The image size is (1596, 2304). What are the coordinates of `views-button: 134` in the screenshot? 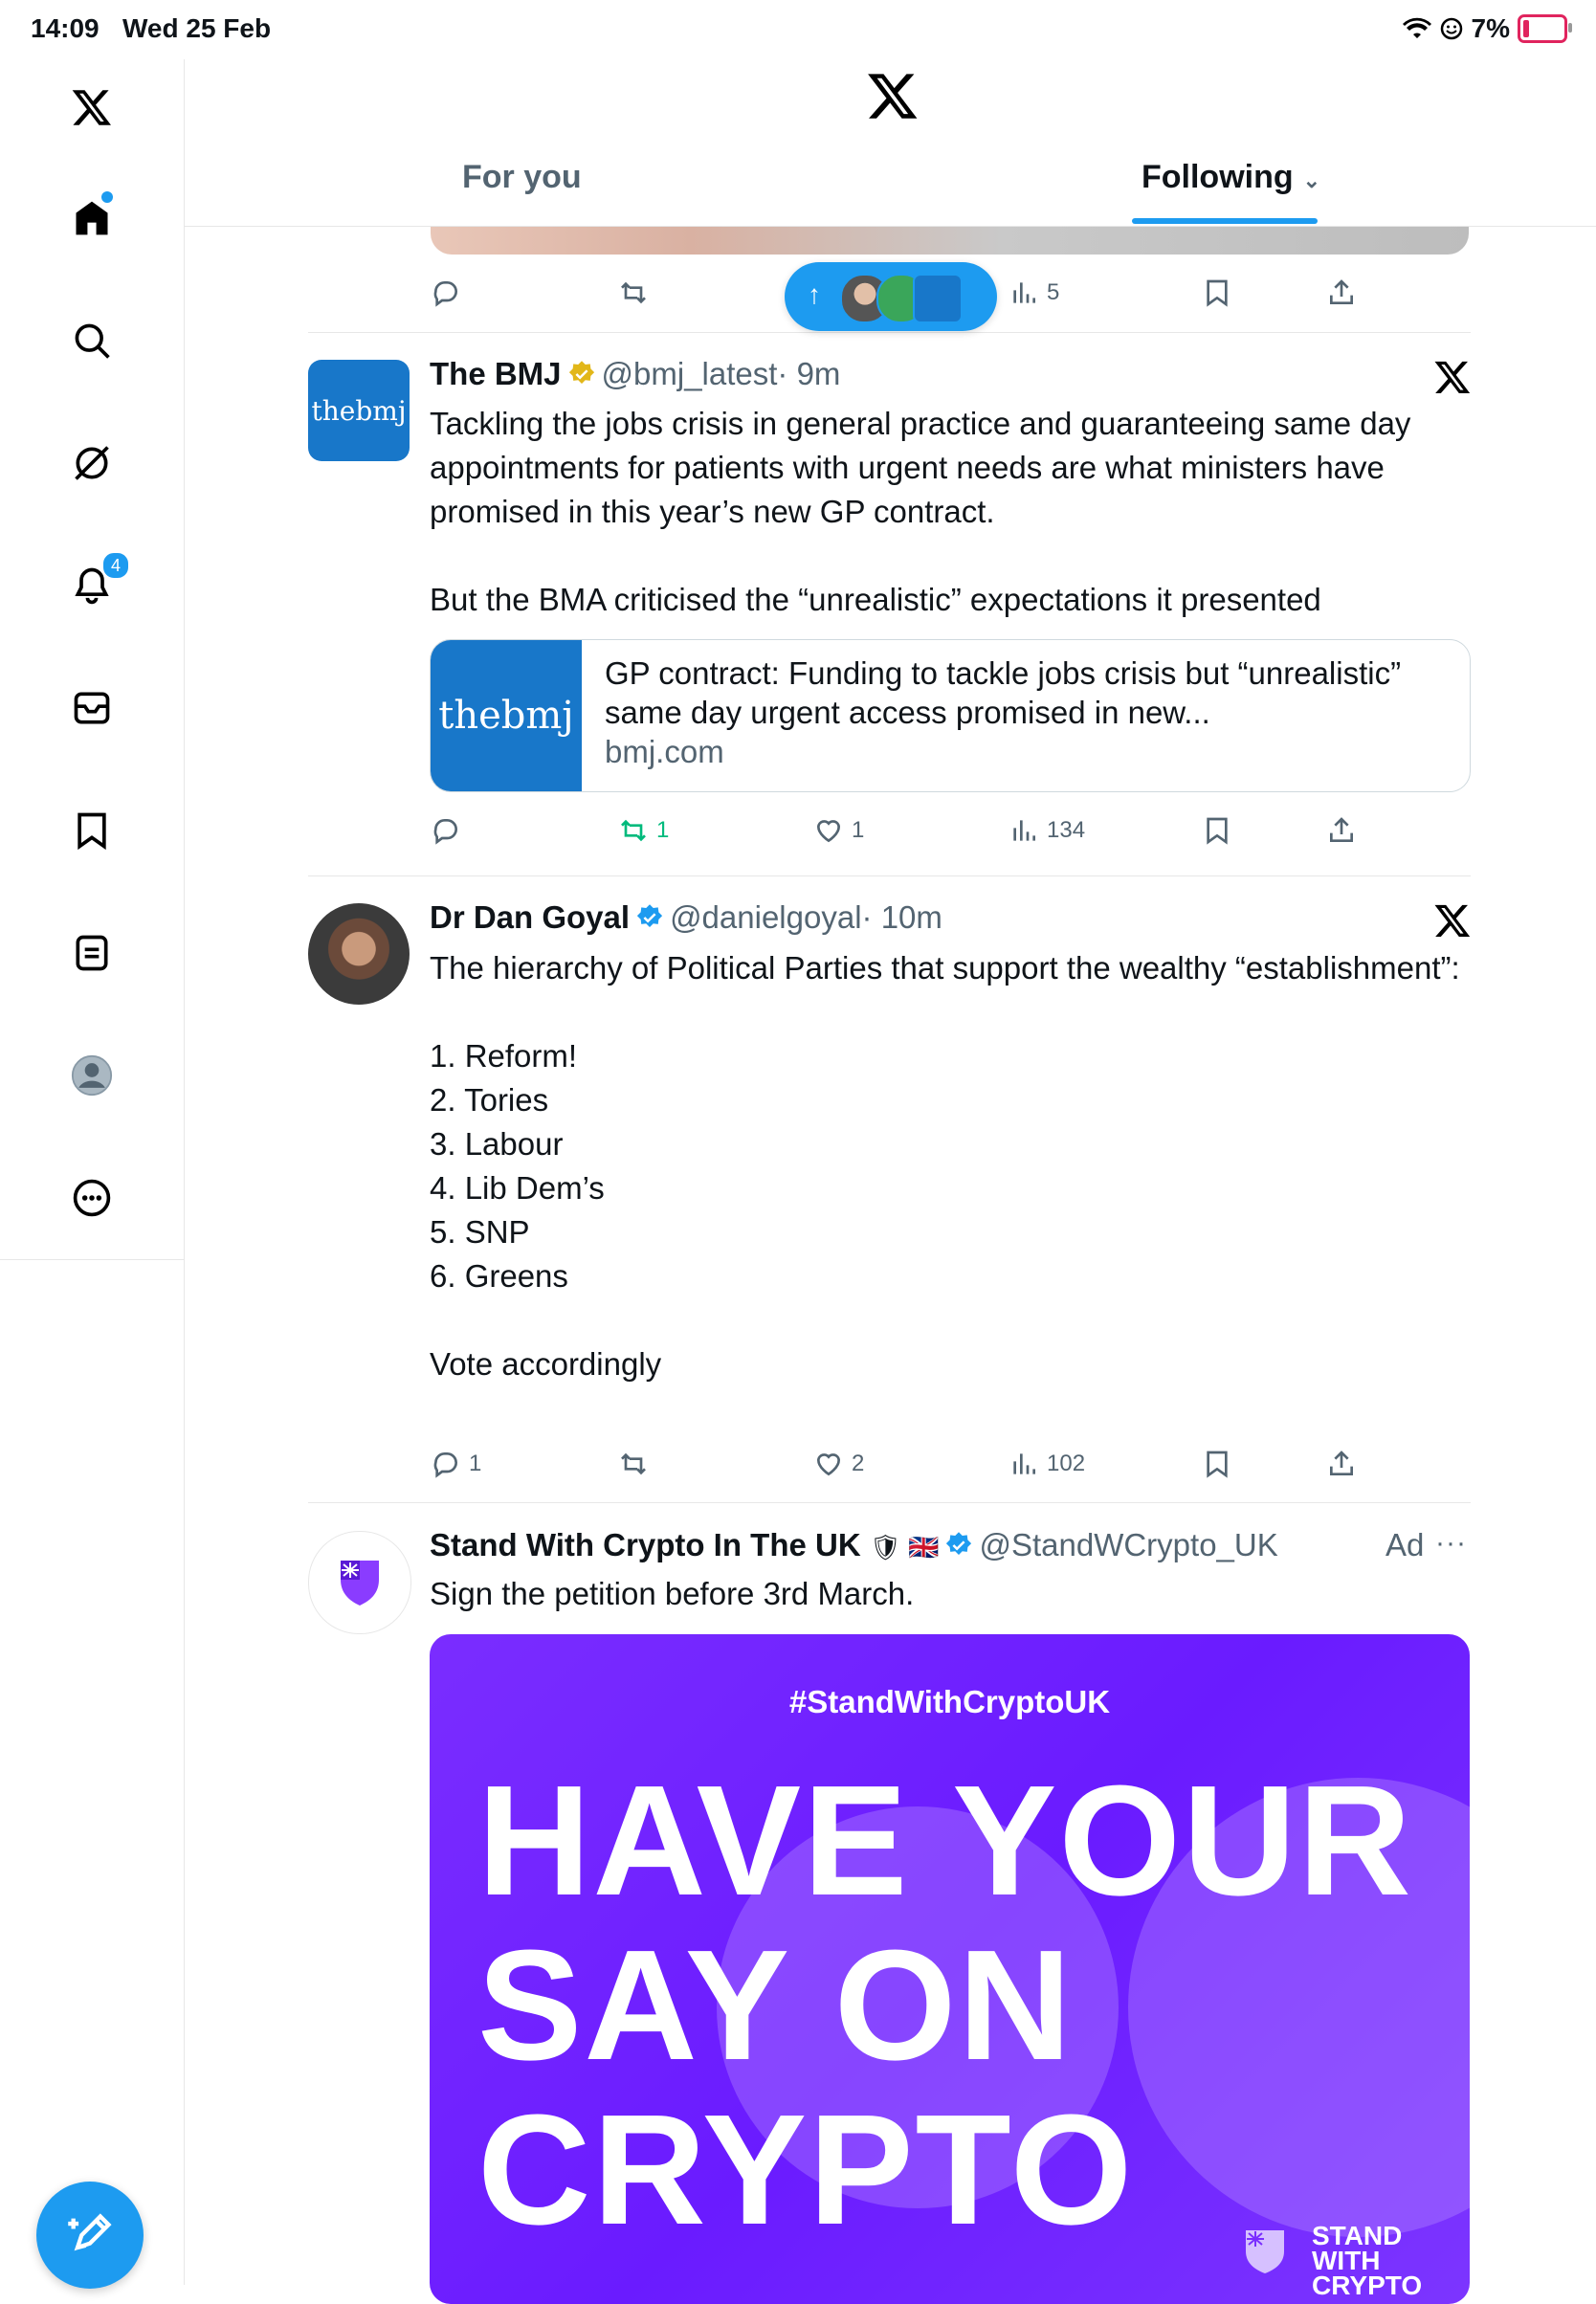 It's located at (1047, 830).